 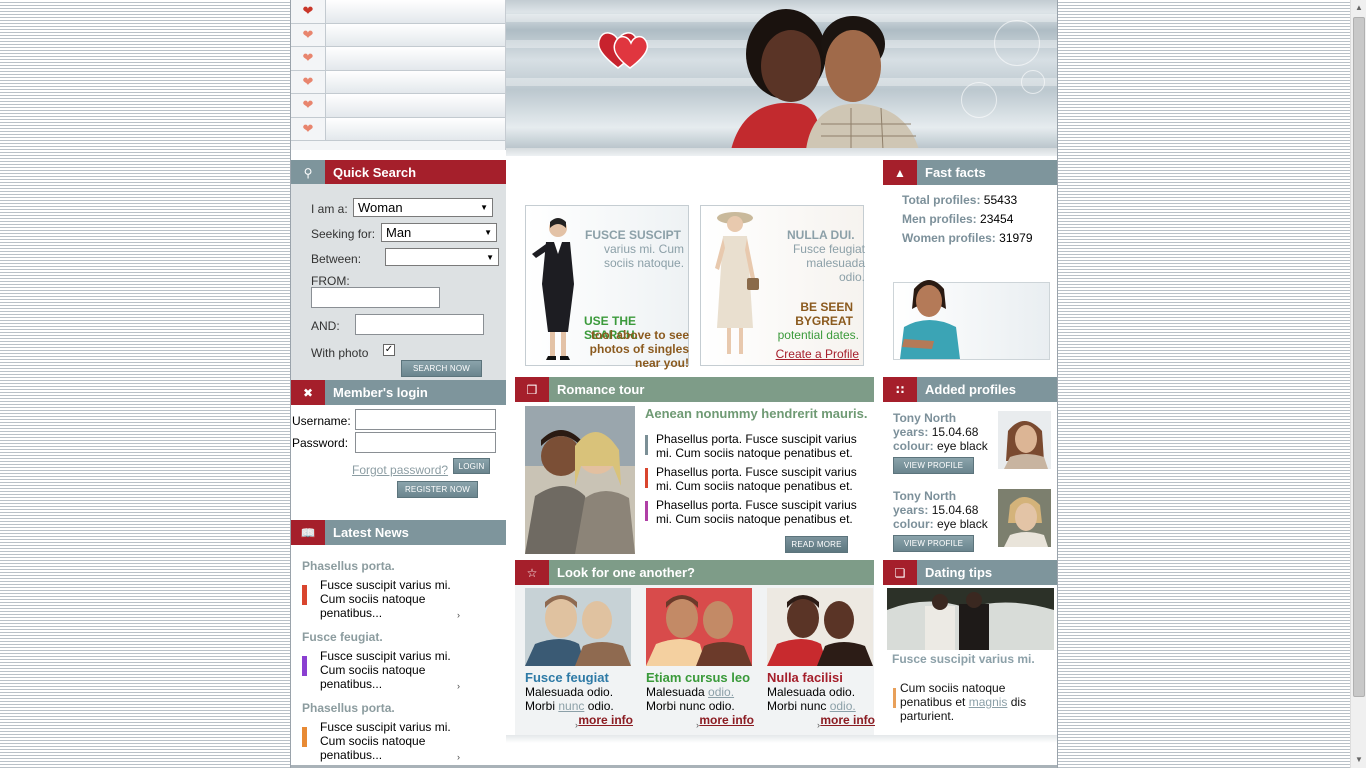 I want to click on i-am-select: Woman ▼, so click(x=423, y=207).